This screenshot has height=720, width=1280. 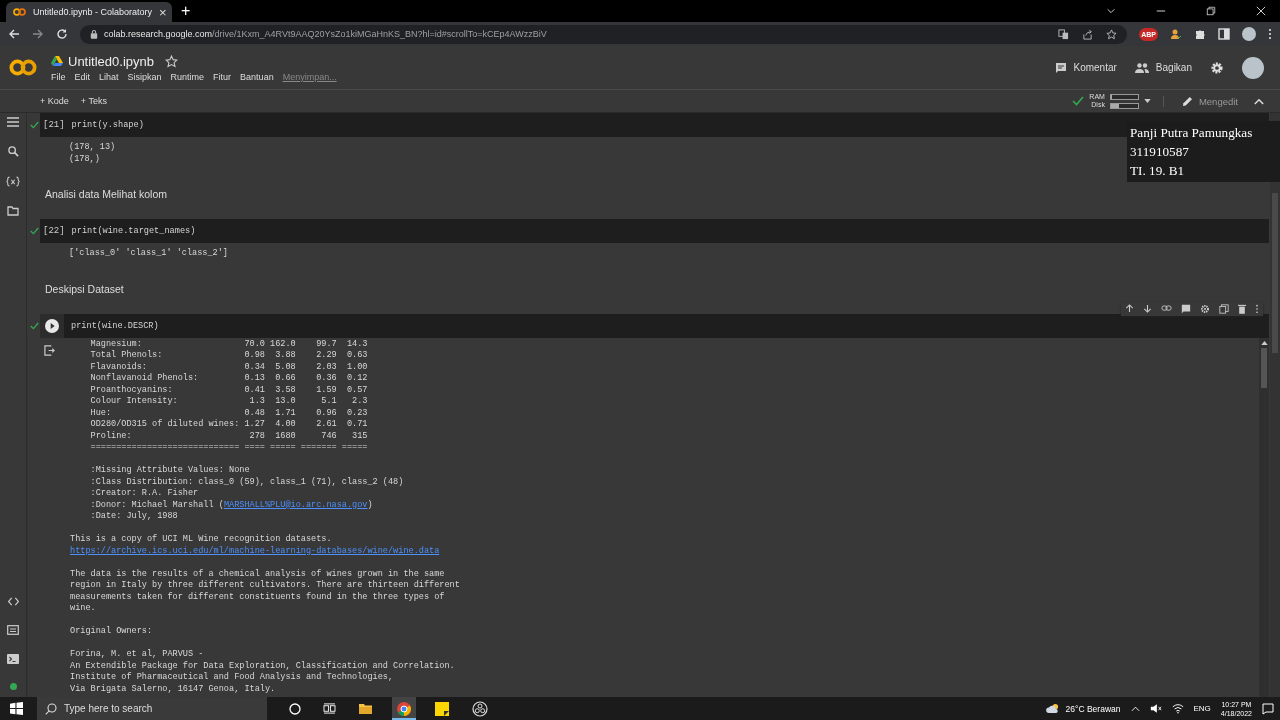 What do you see at coordinates (329, 708) in the screenshot?
I see `task-view-icon` at bounding box center [329, 708].